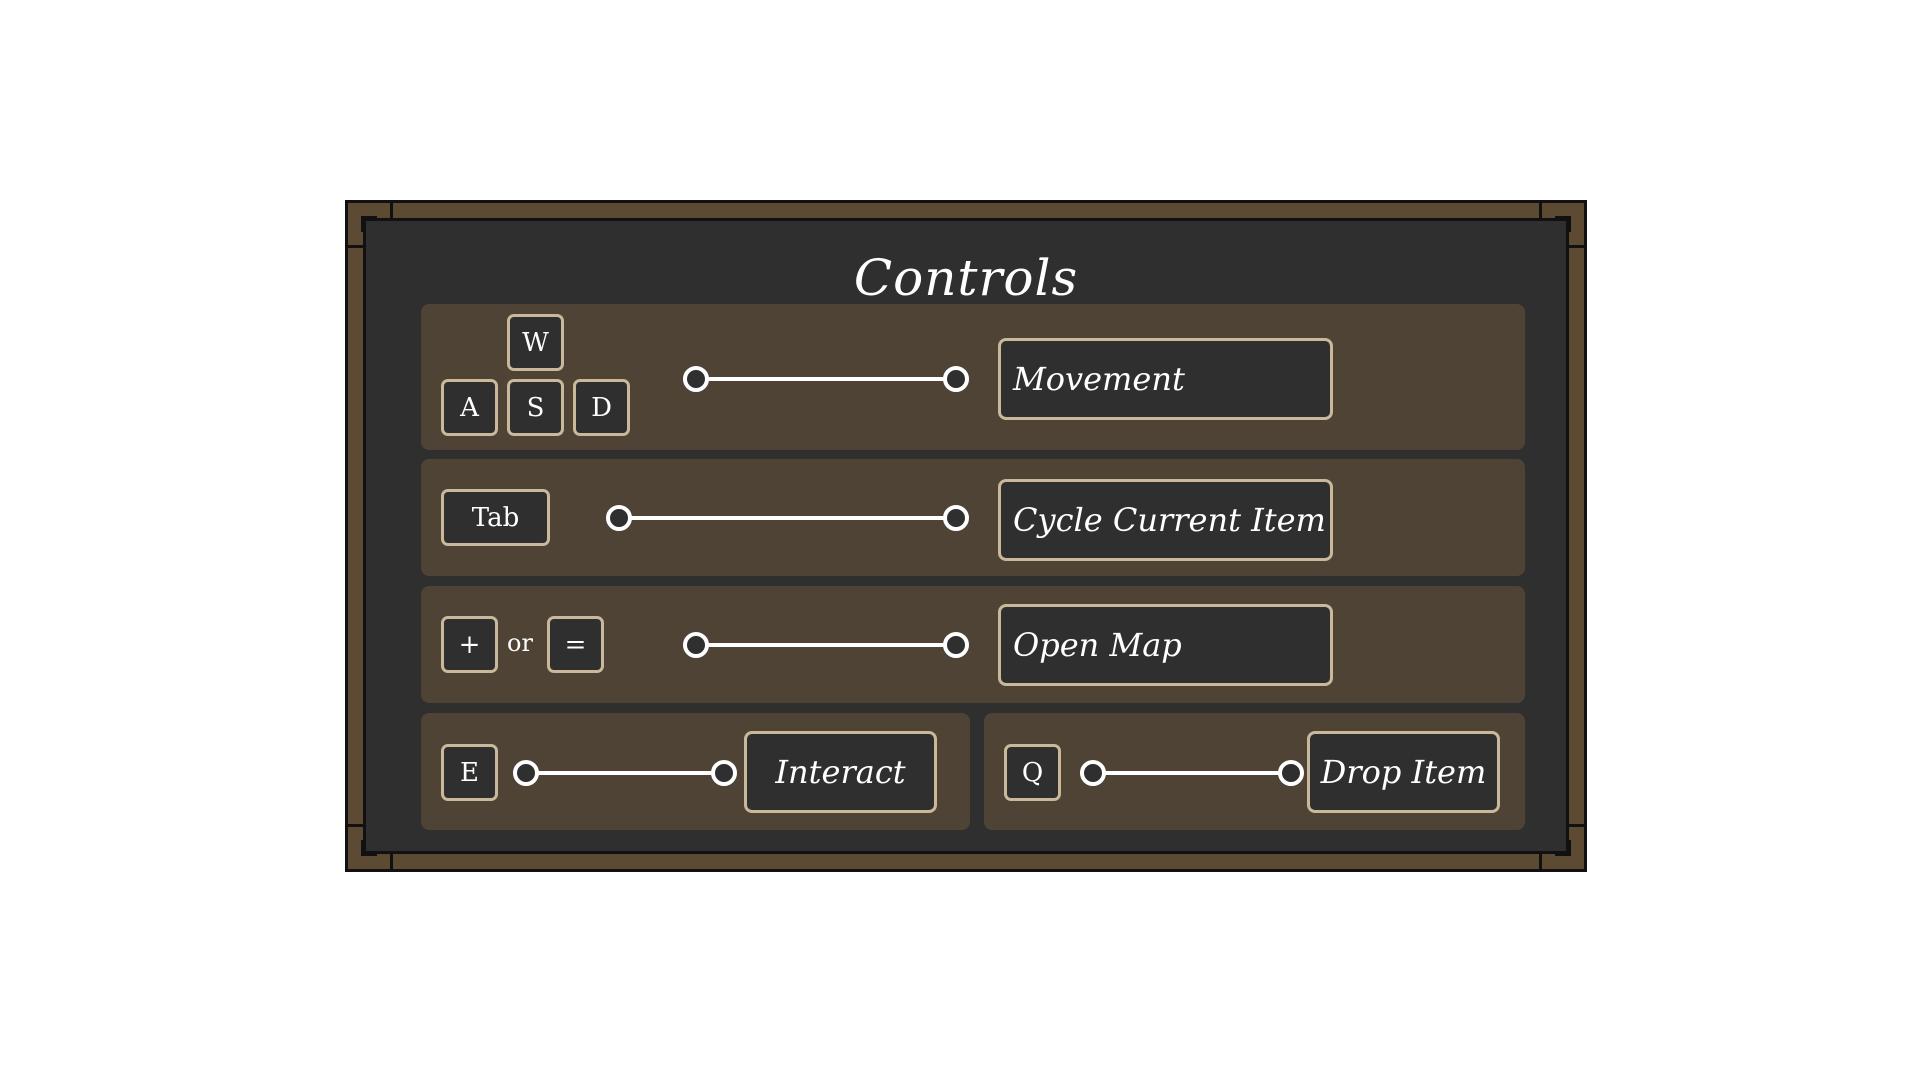 The image size is (1920, 1080). What do you see at coordinates (973, 517) in the screenshot?
I see `binding-row-cycle: Tab Cycle Current Item` at bounding box center [973, 517].